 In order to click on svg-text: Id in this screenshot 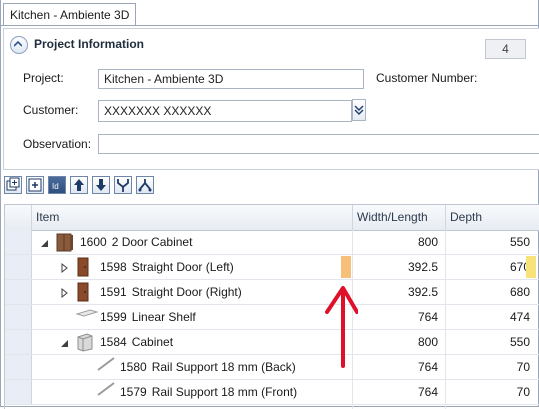, I will do `click(55, 186)`.